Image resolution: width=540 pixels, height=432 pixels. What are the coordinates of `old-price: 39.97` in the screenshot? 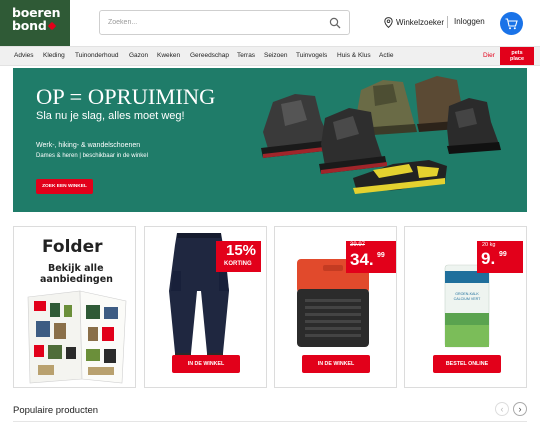 It's located at (358, 245).